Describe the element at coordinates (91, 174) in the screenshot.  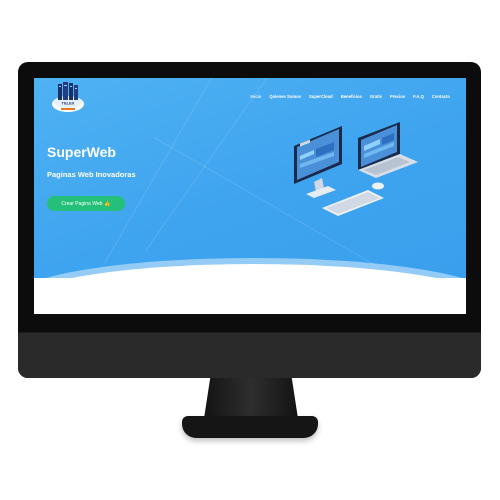
I see `hero-subtitle: Paginas Web Inovadoras` at that location.